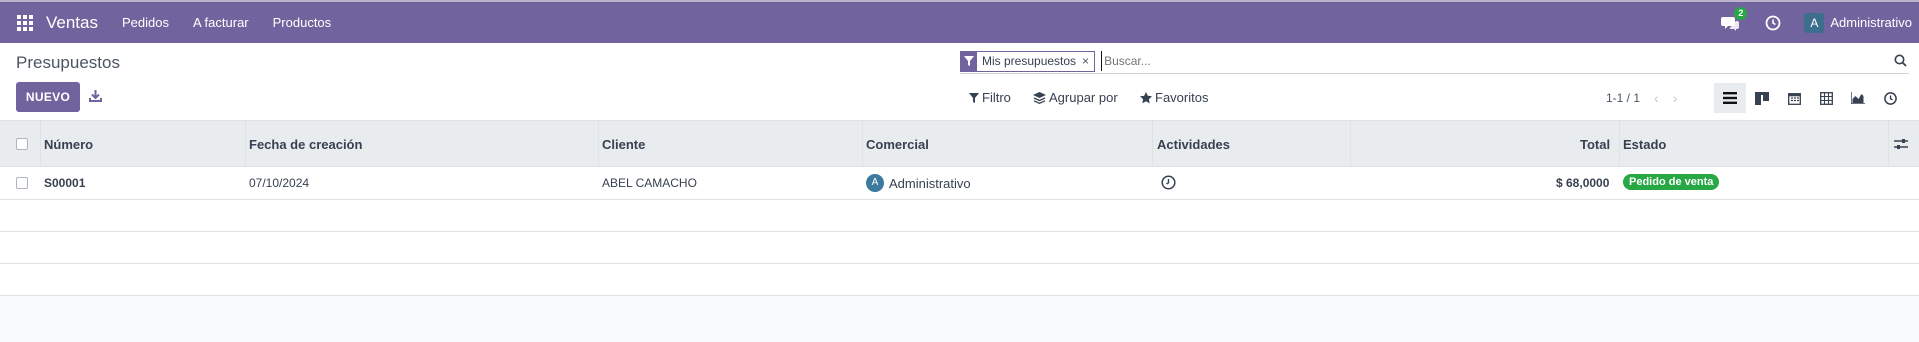 The image size is (1919, 342). Describe the element at coordinates (95, 96) in the screenshot. I see `download-icon` at that location.